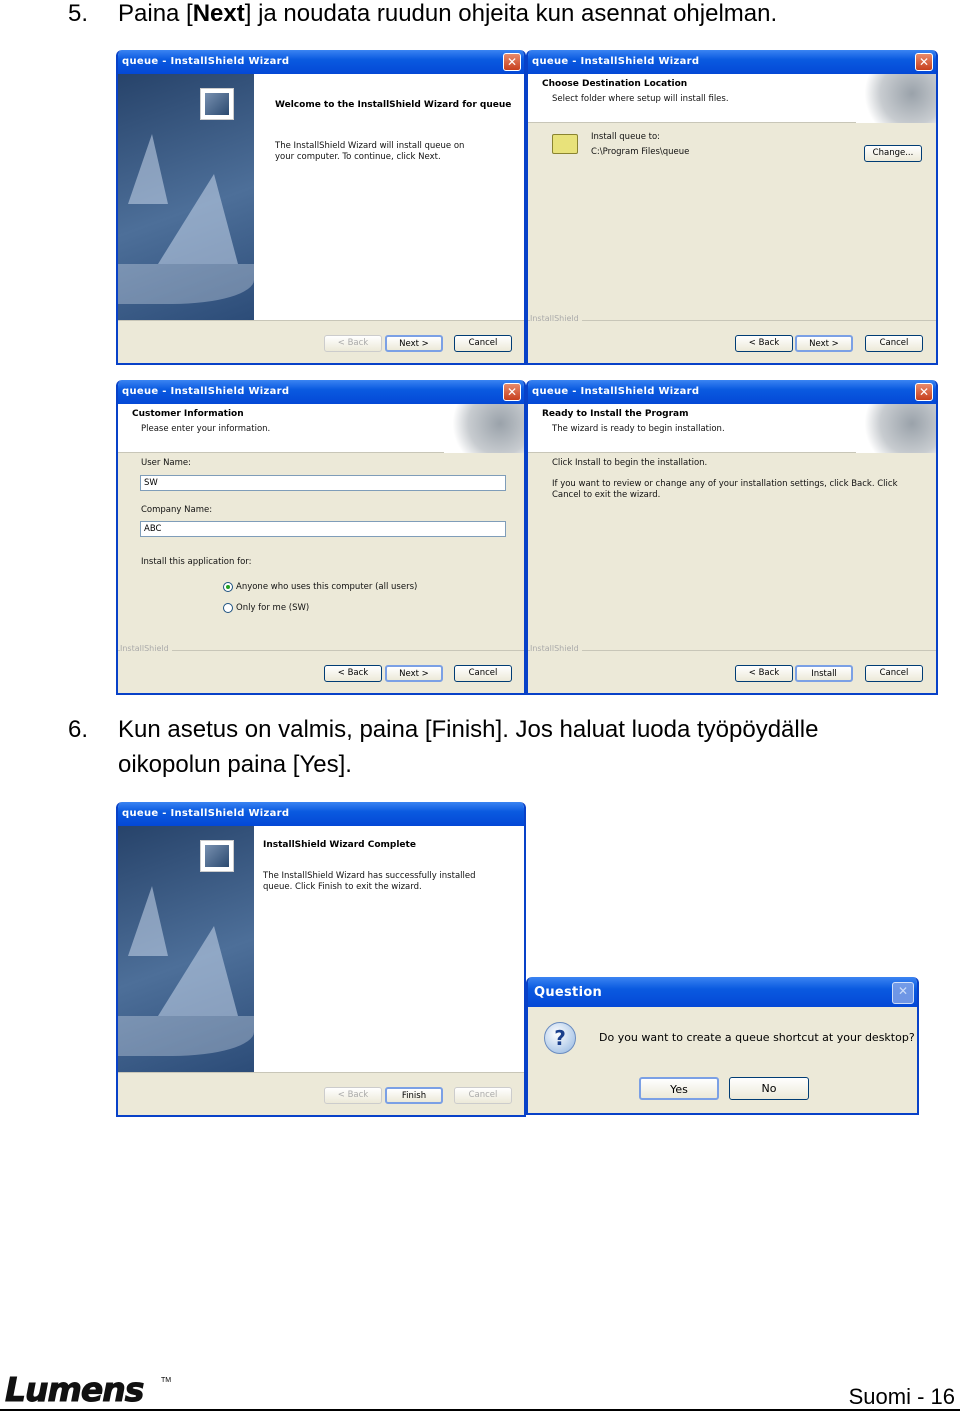 The height and width of the screenshot is (1415, 960). I want to click on page-number: Suomi - 16, so click(901, 1396).